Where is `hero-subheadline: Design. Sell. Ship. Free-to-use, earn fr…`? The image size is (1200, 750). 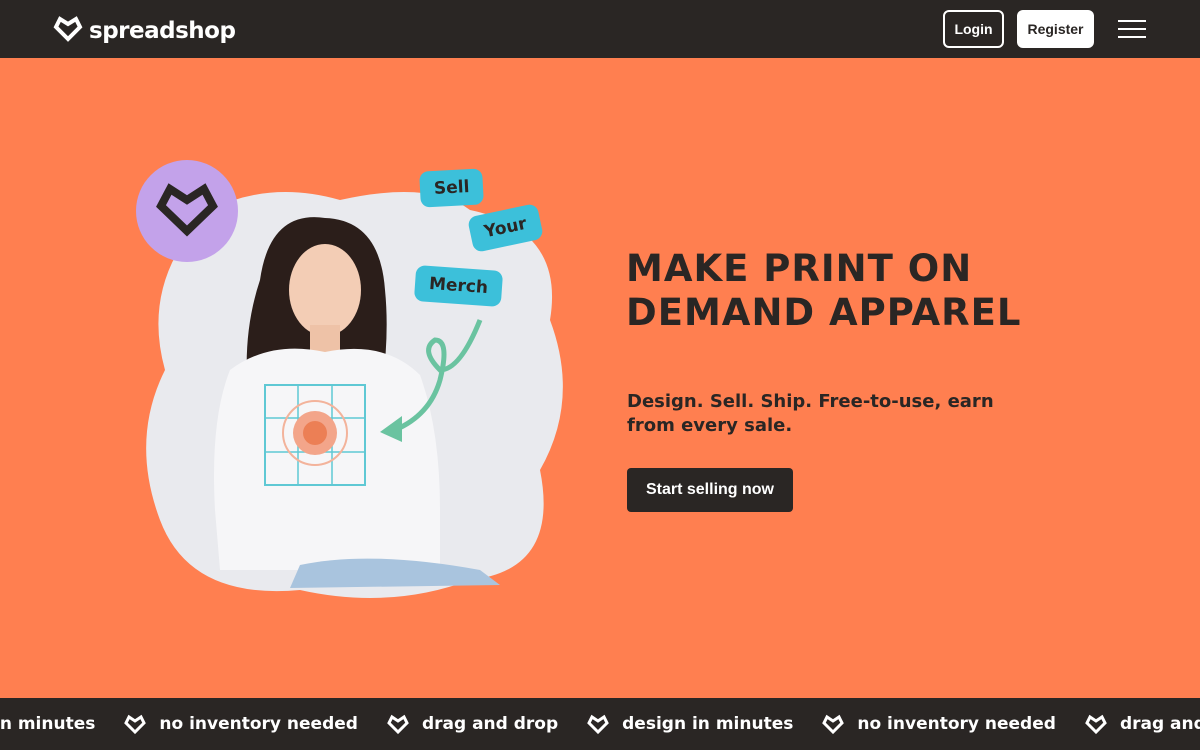 hero-subheadline: Design. Sell. Ship. Free-to-use, earn fr… is located at coordinates (810, 413).